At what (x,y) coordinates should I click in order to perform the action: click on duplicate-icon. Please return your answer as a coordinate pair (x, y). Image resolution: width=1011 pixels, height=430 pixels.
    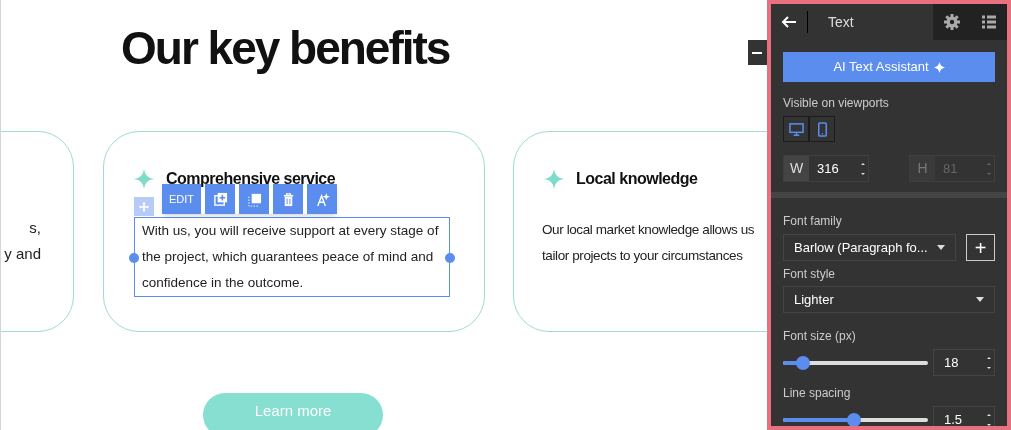
    Looking at the image, I should click on (220, 199).